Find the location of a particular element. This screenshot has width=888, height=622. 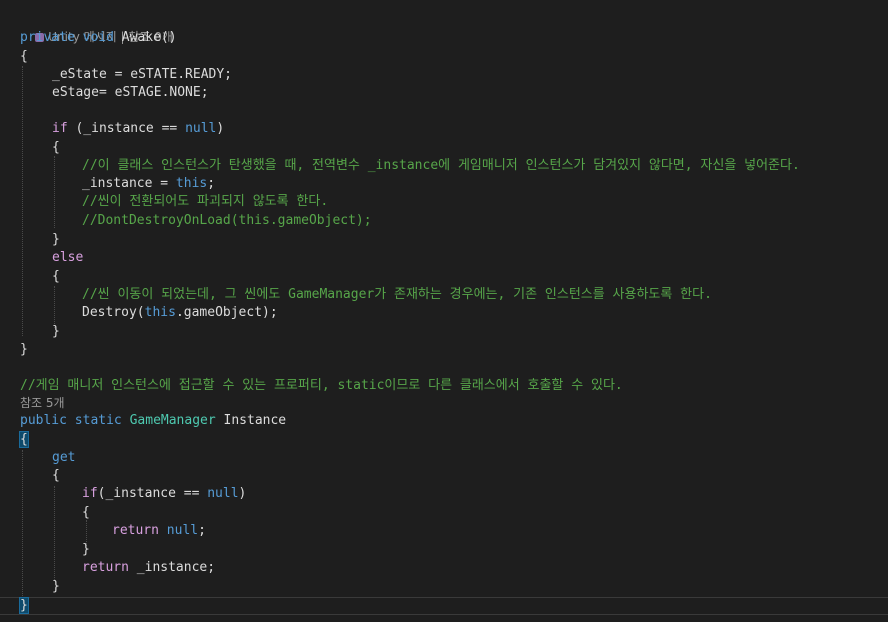

code-line: return _instance; is located at coordinates (148, 568).